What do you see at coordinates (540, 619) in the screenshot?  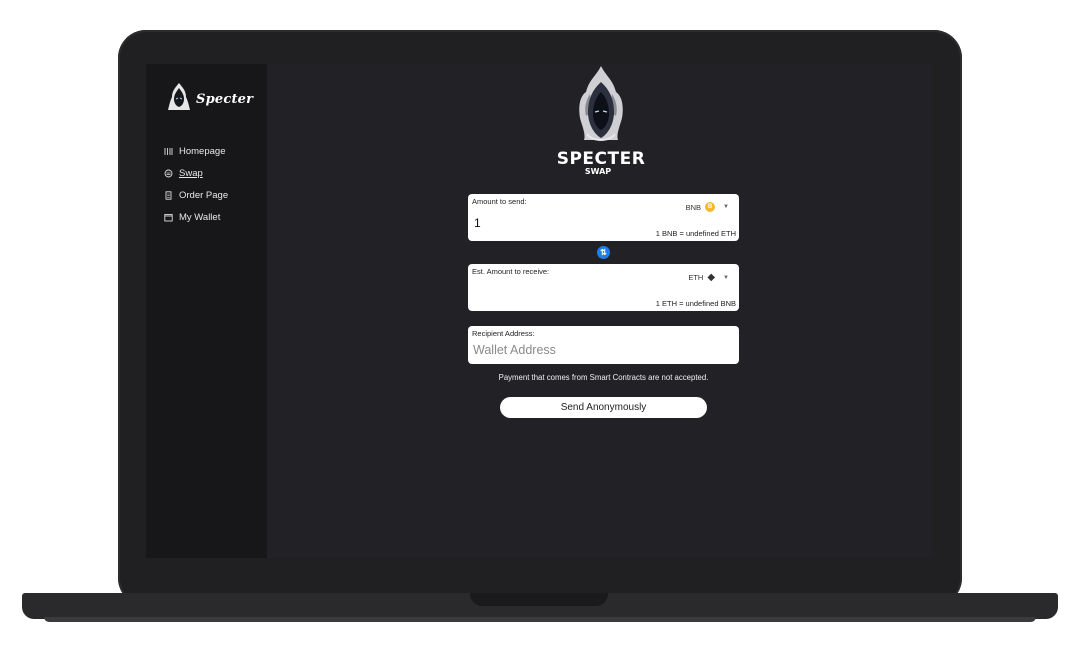 I see `laptop-base-lip` at bounding box center [540, 619].